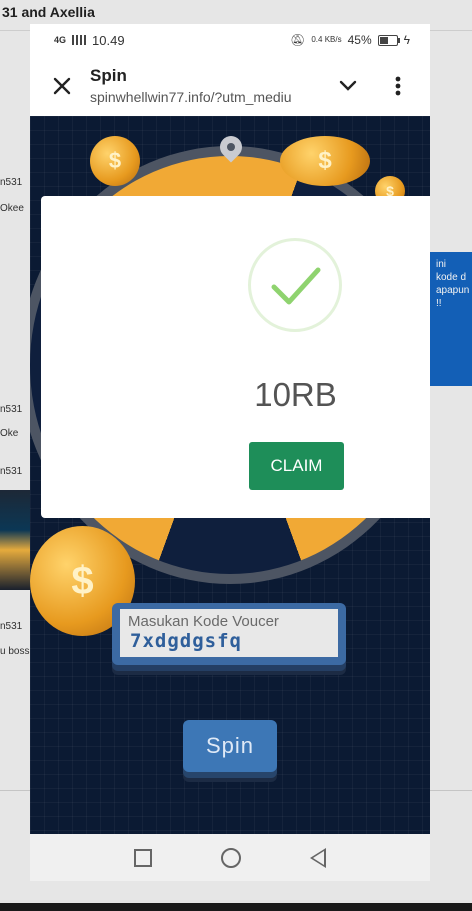 Image resolution: width=472 pixels, height=911 pixels. I want to click on voucher-value: 7xdgdgsfq, so click(186, 641).